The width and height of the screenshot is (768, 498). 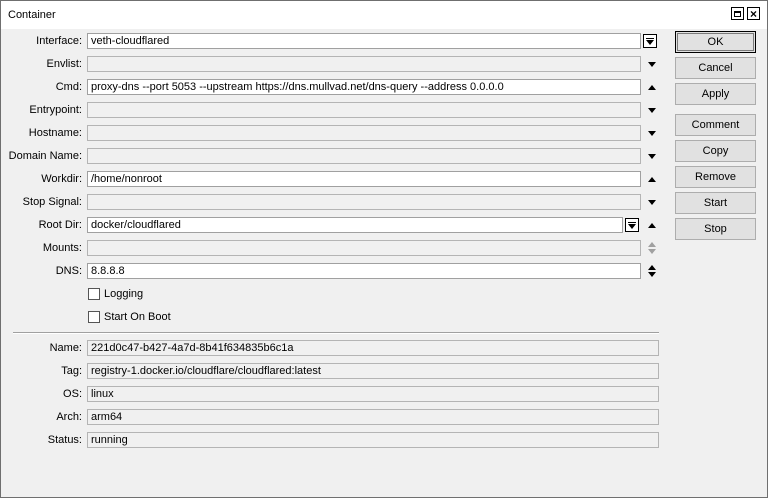 I want to click on root-dir-dropdown-button, so click(x=632, y=225).